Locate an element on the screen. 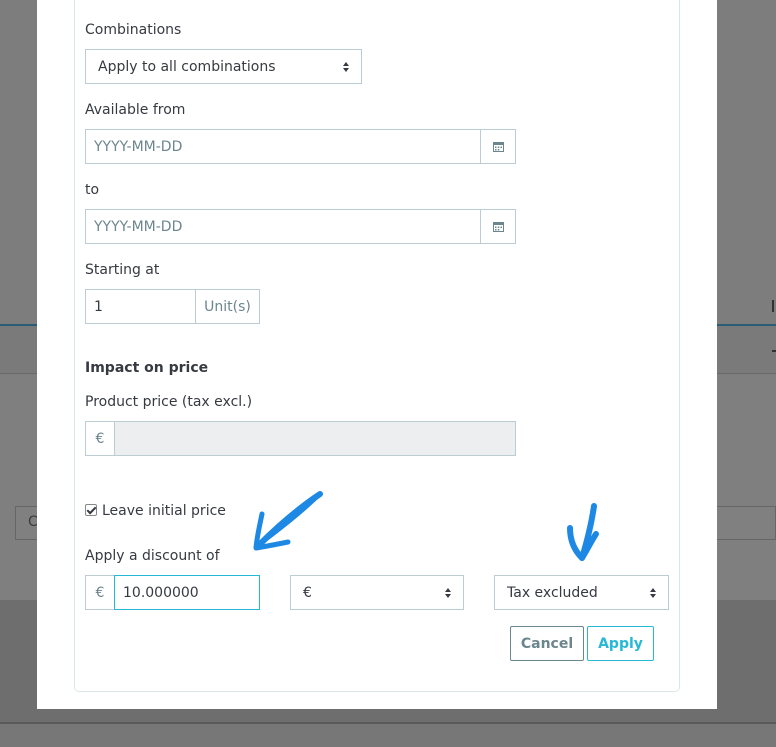  to-date-calendar-button is located at coordinates (498, 226).